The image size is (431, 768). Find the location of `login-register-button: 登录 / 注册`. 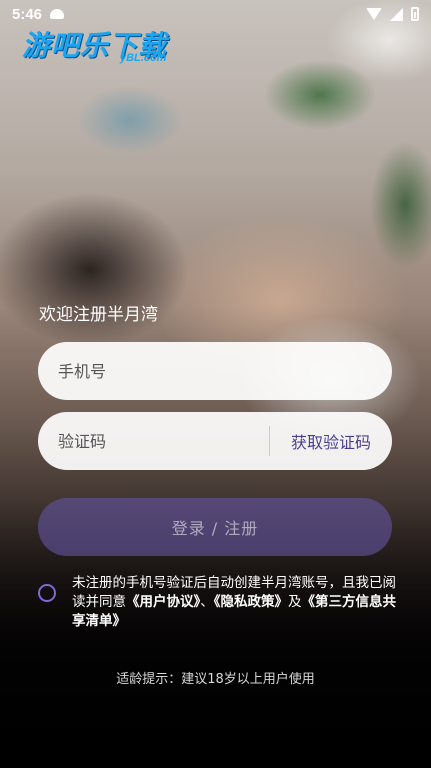

login-register-button: 登录 / 注册 is located at coordinates (215, 527).